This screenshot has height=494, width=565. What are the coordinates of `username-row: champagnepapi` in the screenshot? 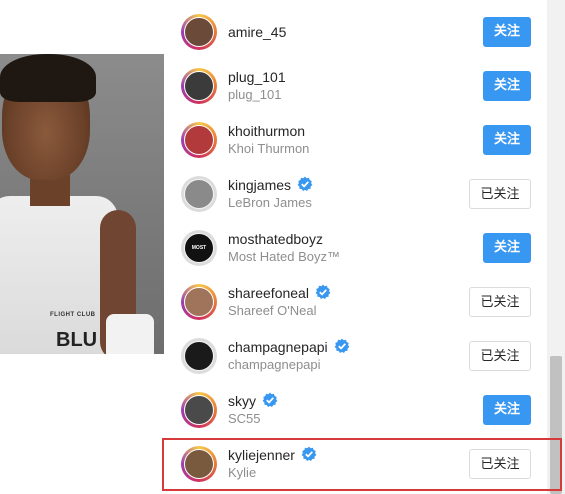 It's located at (289, 347).